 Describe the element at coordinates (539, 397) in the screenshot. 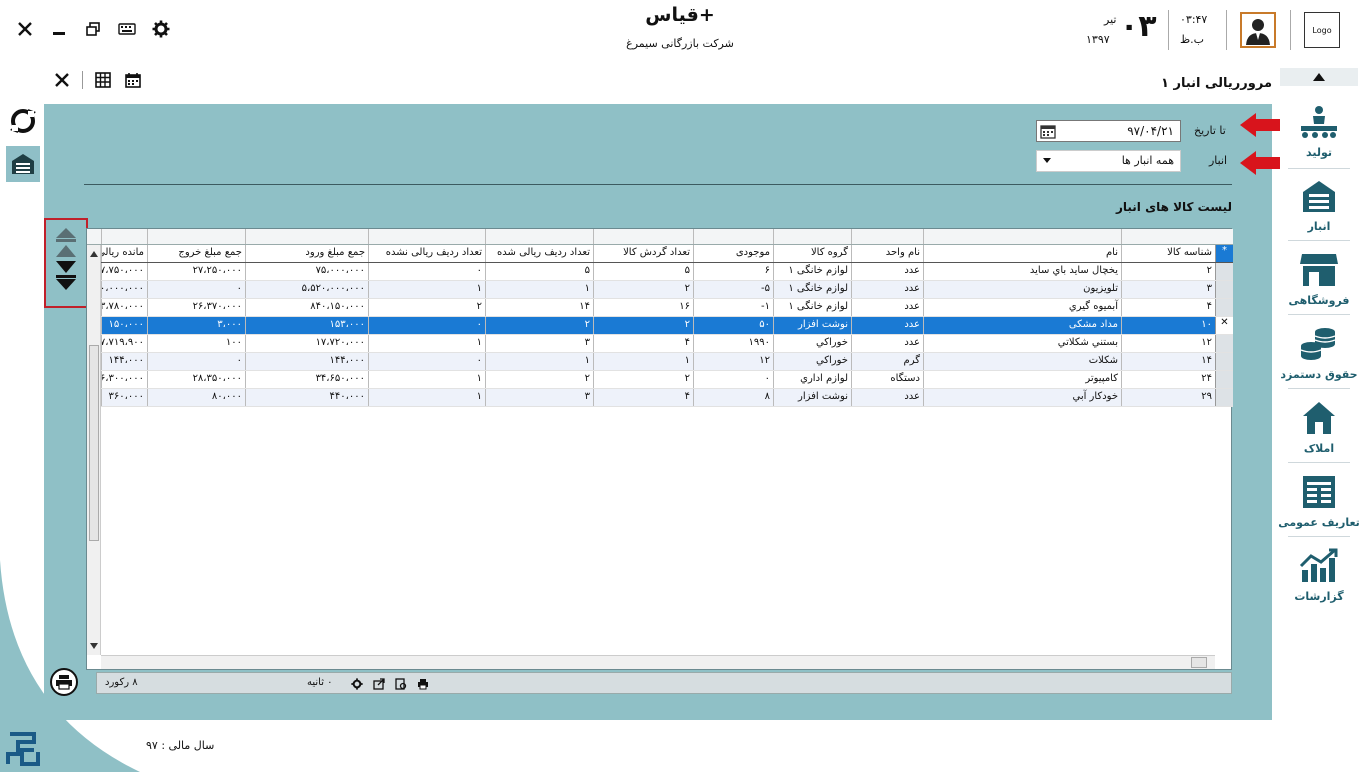

I see `cell-priced-rows: ۳` at that location.